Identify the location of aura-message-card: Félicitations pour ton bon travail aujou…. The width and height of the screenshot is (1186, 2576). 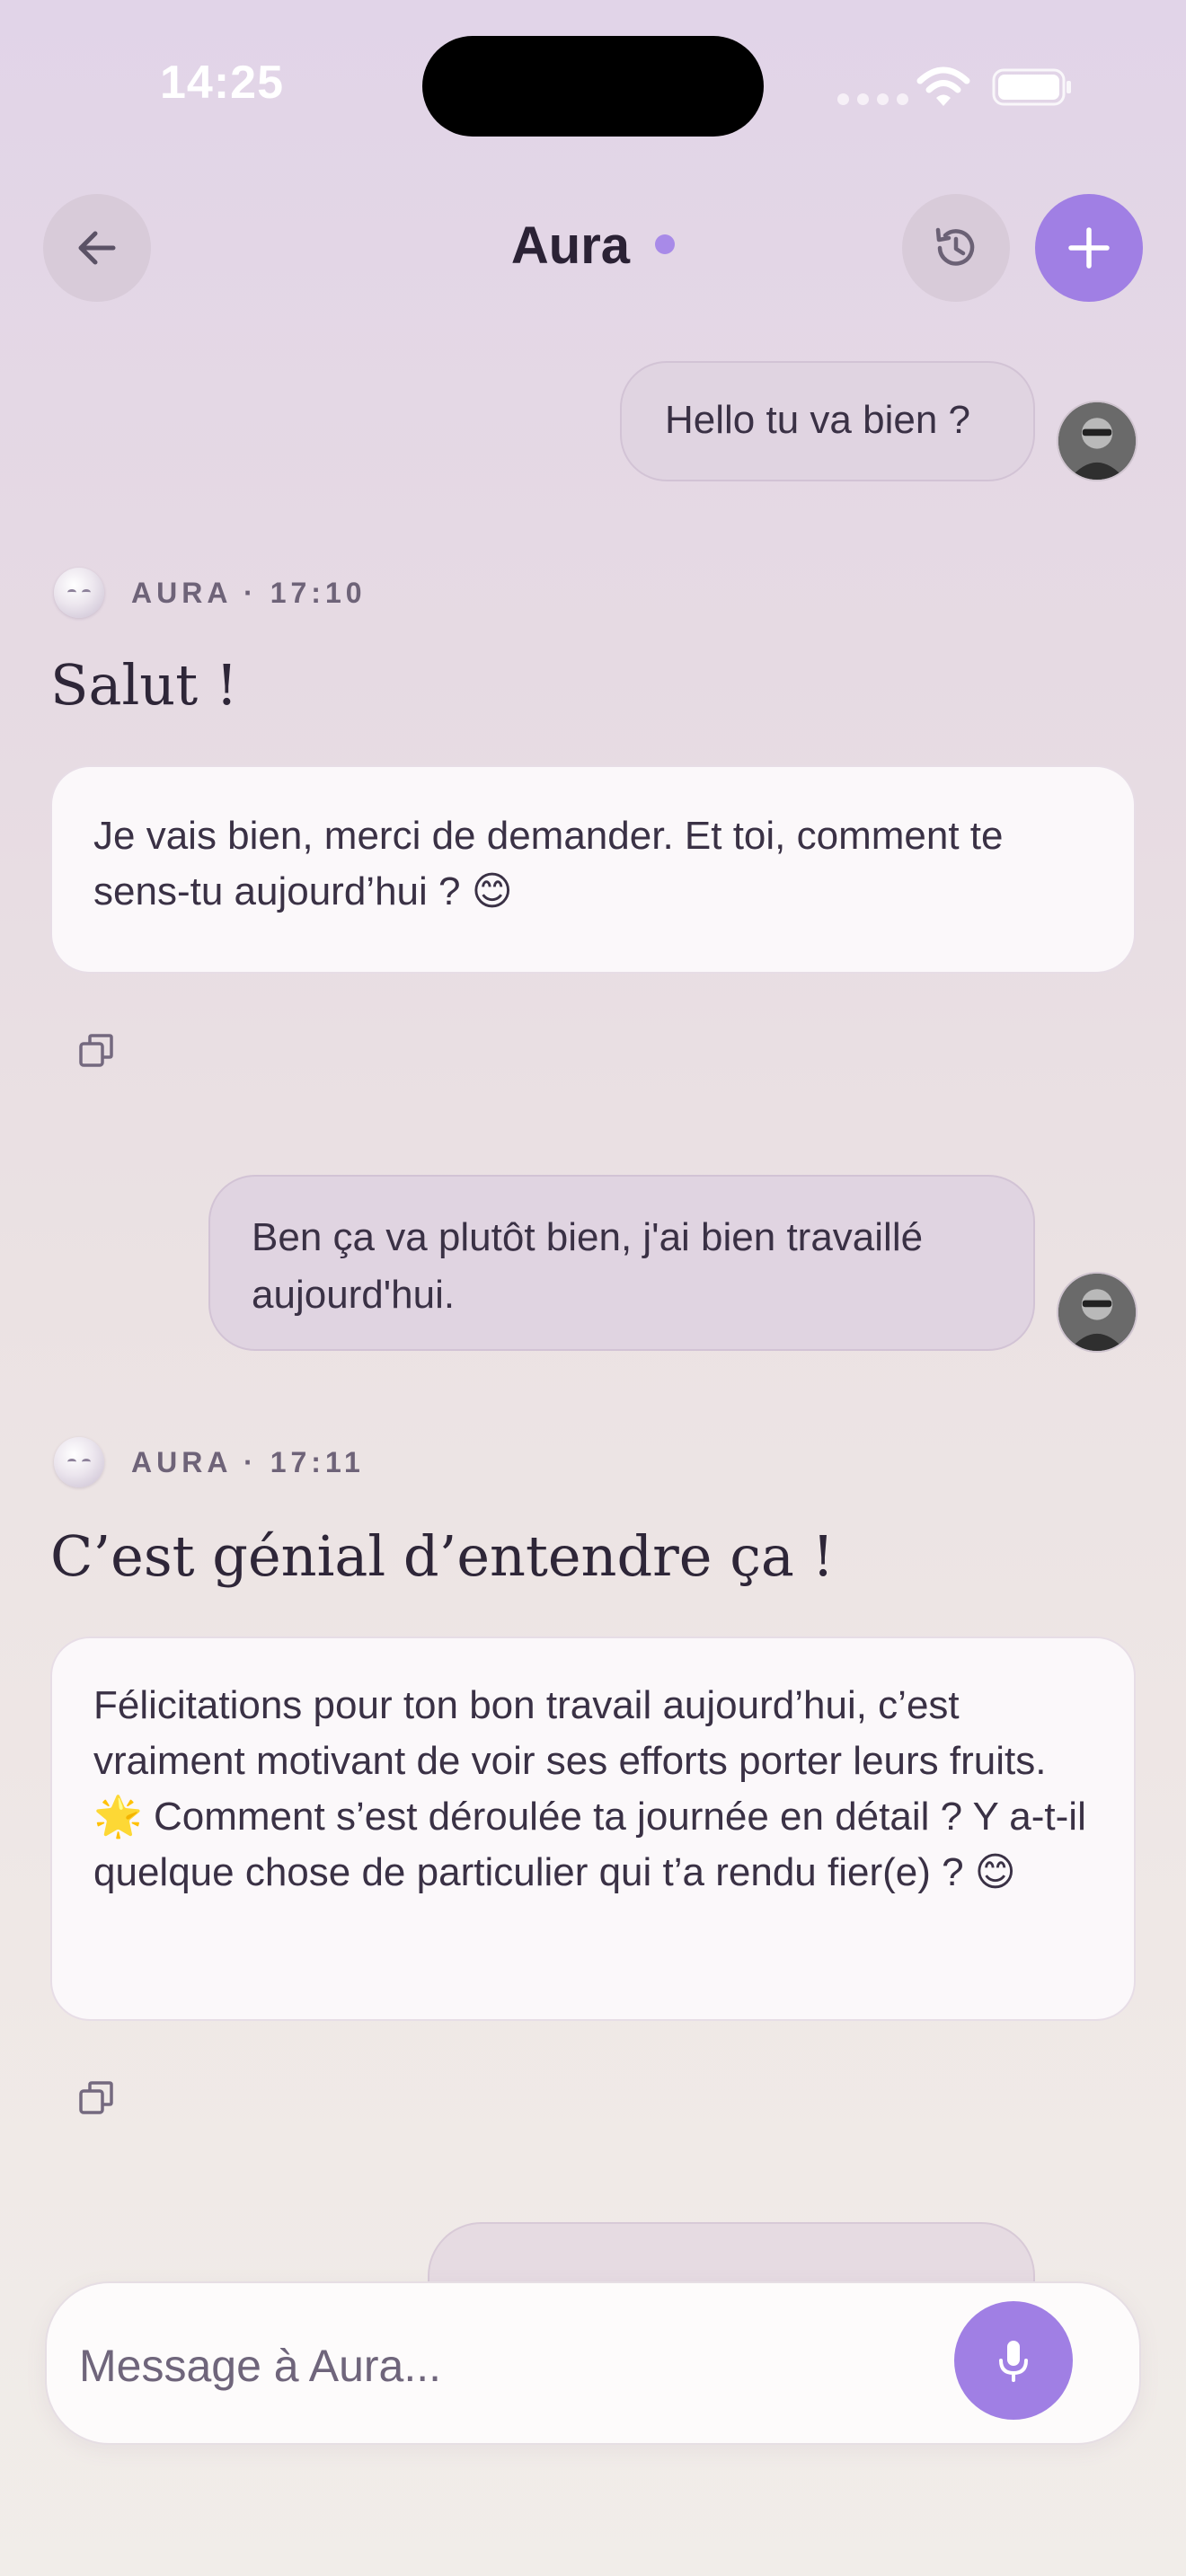
(593, 1828).